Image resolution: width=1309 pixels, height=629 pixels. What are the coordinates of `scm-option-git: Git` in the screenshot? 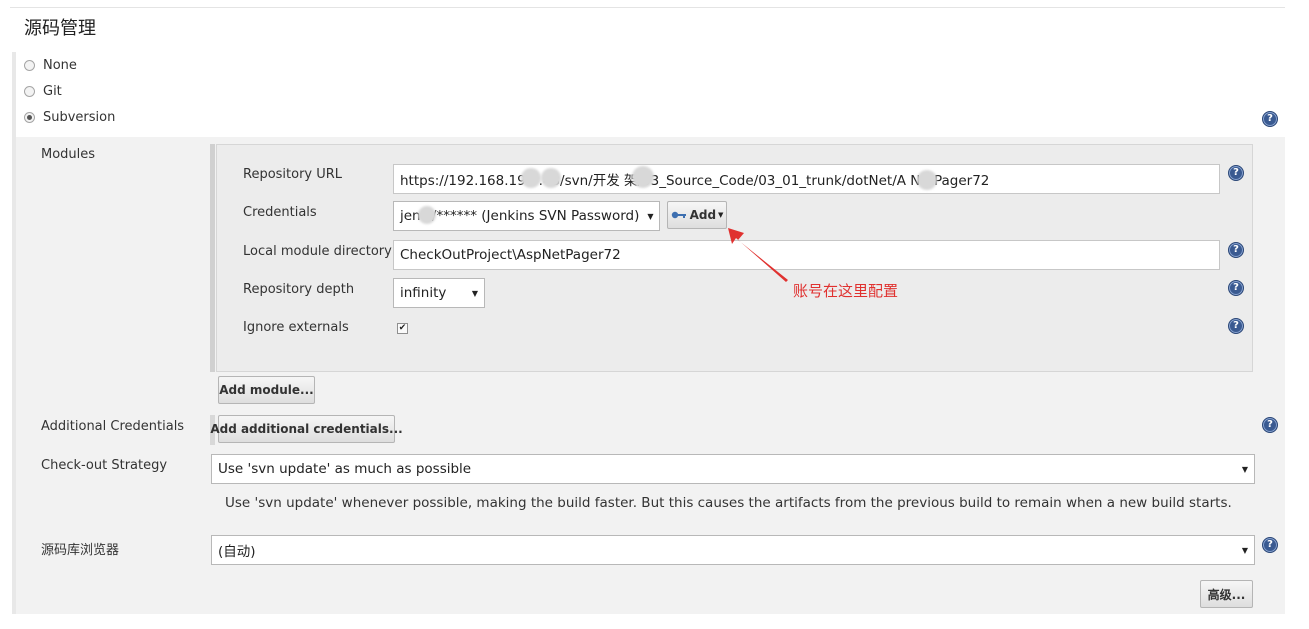 It's located at (43, 91).